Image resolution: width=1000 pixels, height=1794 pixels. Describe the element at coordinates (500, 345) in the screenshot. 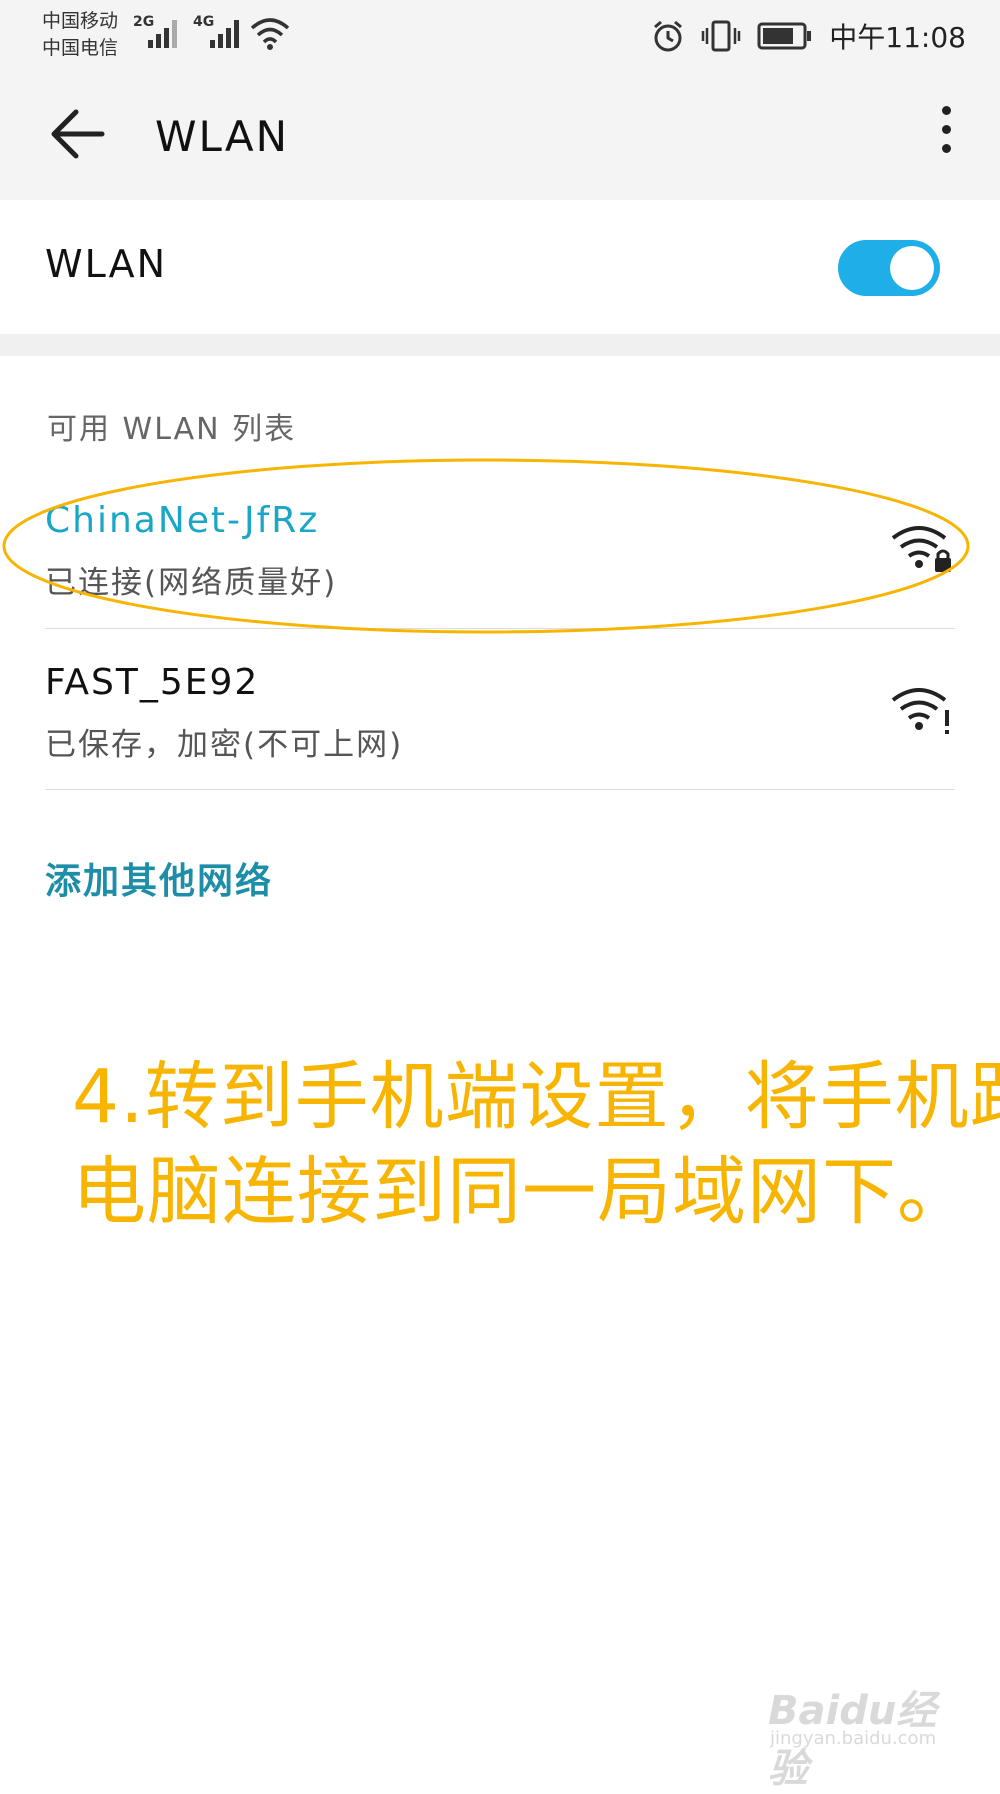

I see `section-divider` at that location.